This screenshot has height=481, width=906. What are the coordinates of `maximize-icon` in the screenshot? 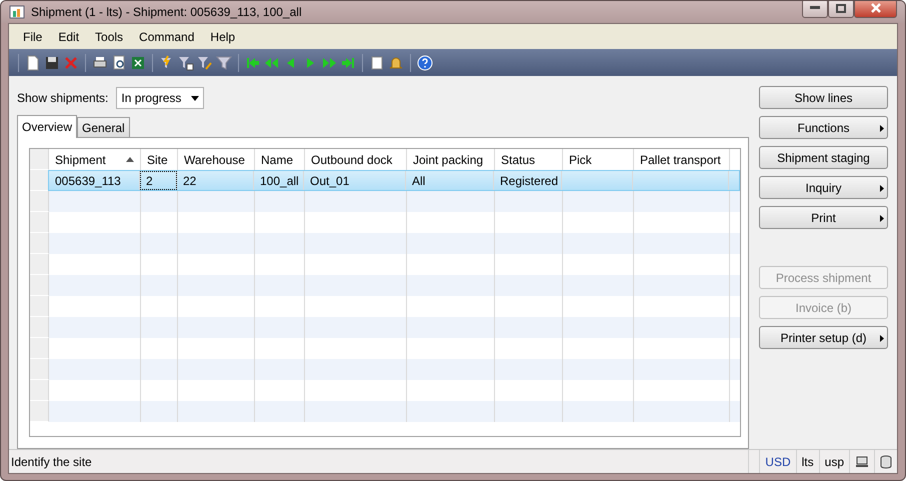 It's located at (841, 8).